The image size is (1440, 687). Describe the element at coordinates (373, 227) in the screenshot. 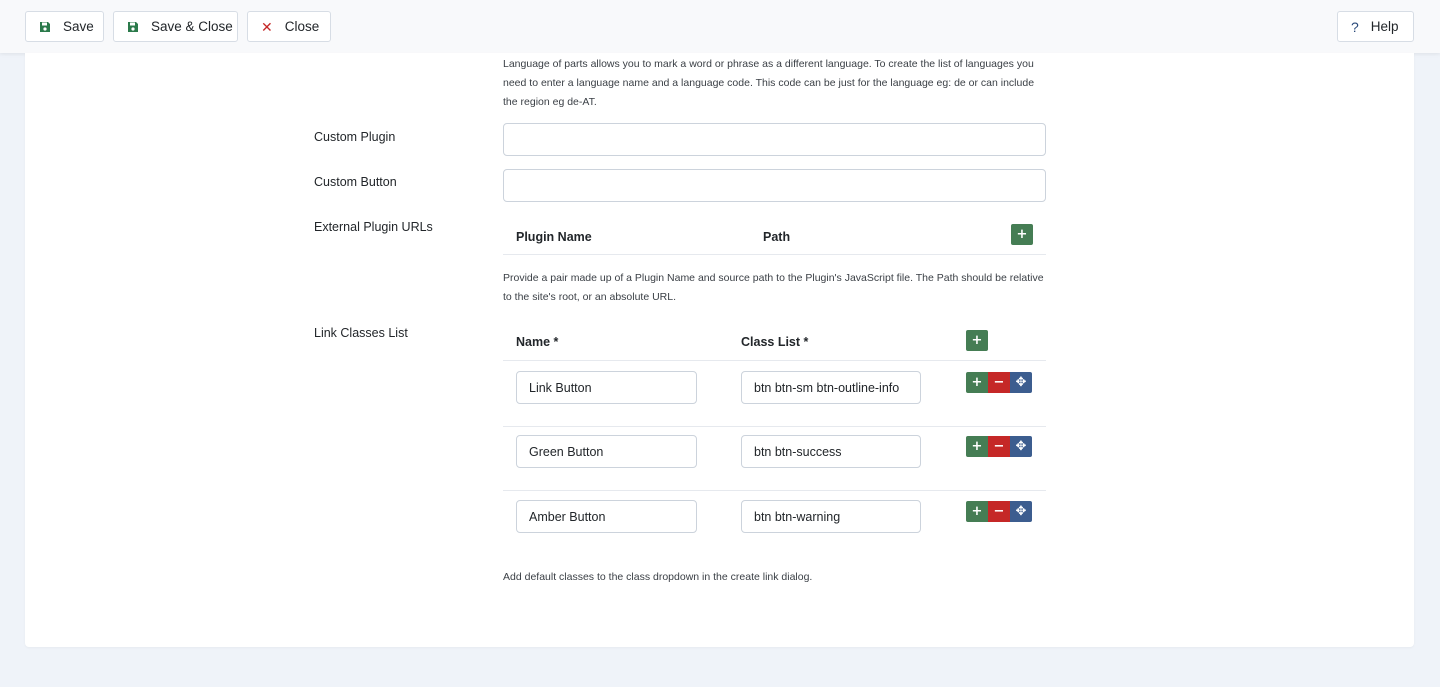

I see `external-plugin-urls-label: External Plugin URLs` at that location.